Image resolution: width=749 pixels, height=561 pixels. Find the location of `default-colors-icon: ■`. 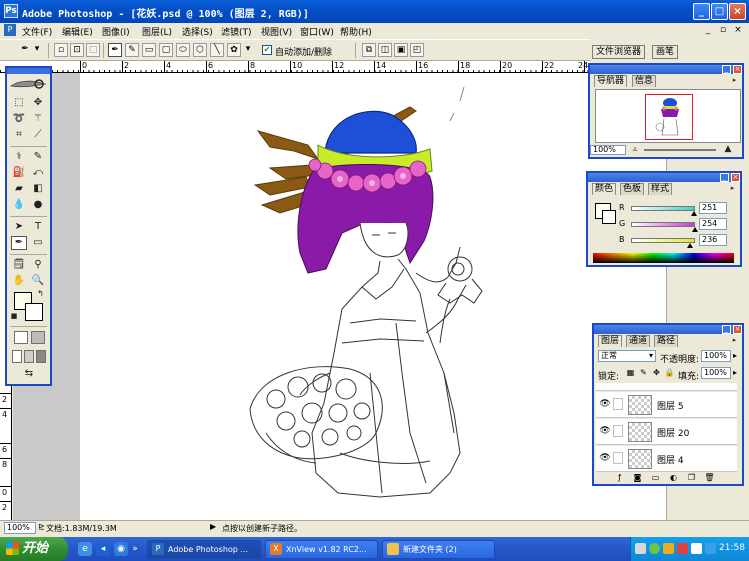

default-colors-icon: ■ is located at coordinates (14, 316).